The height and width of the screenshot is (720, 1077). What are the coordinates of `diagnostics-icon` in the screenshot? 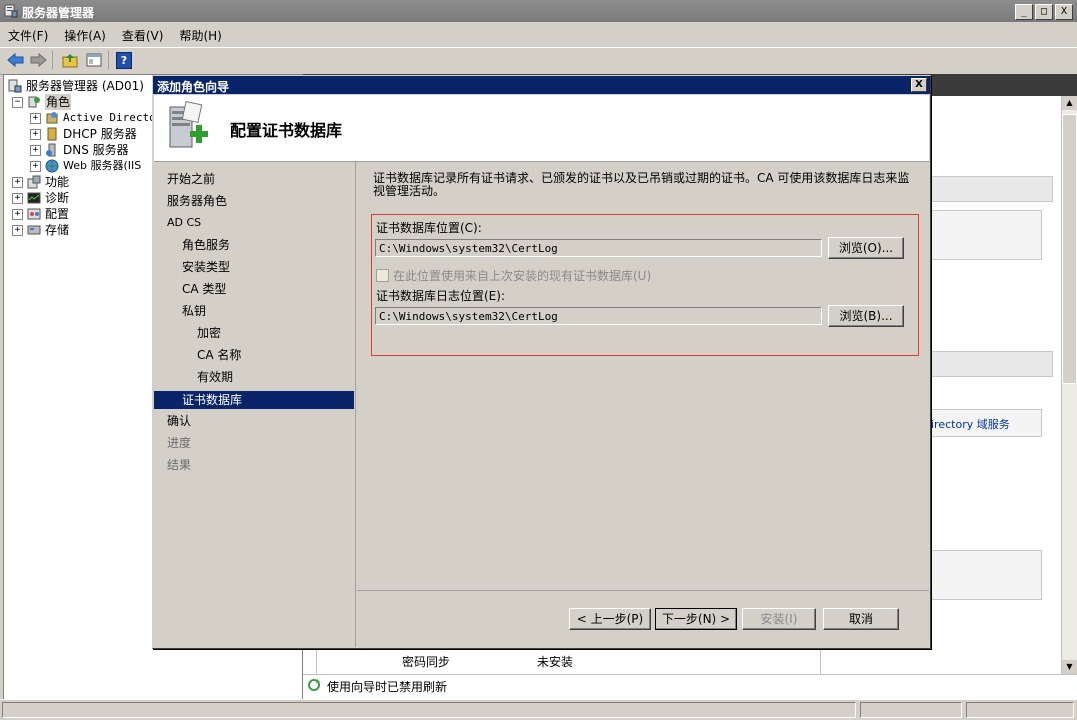 It's located at (34, 198).